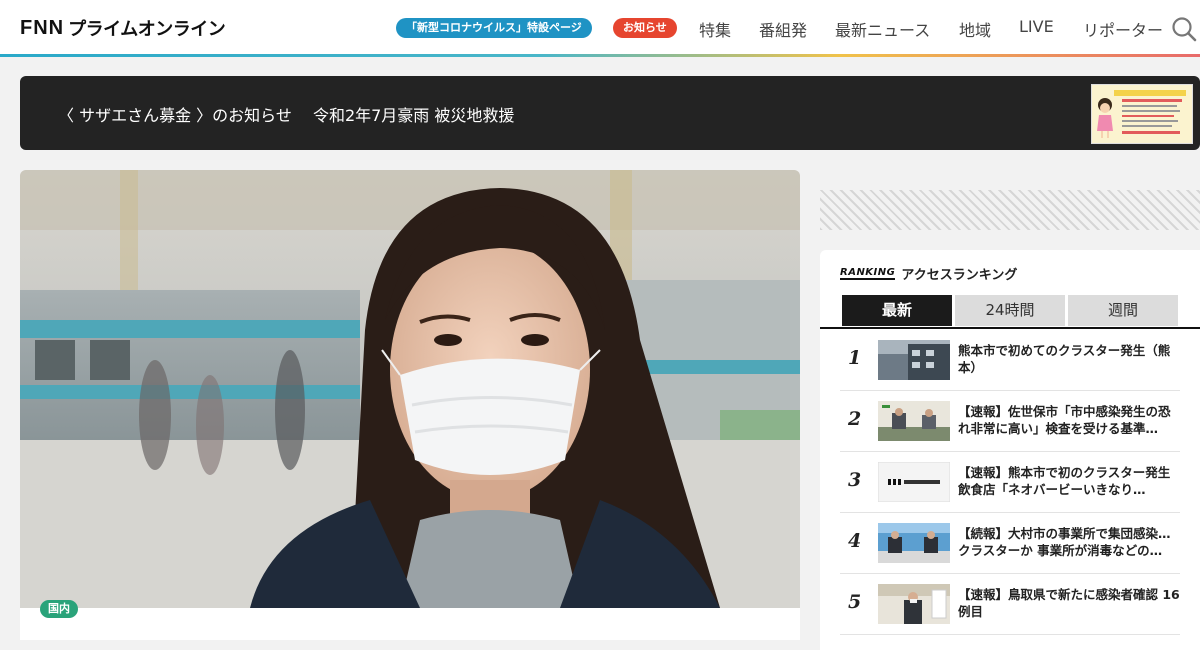 The image size is (1200, 650). Describe the element at coordinates (855, 541) in the screenshot. I see `rank-number: 4` at that location.